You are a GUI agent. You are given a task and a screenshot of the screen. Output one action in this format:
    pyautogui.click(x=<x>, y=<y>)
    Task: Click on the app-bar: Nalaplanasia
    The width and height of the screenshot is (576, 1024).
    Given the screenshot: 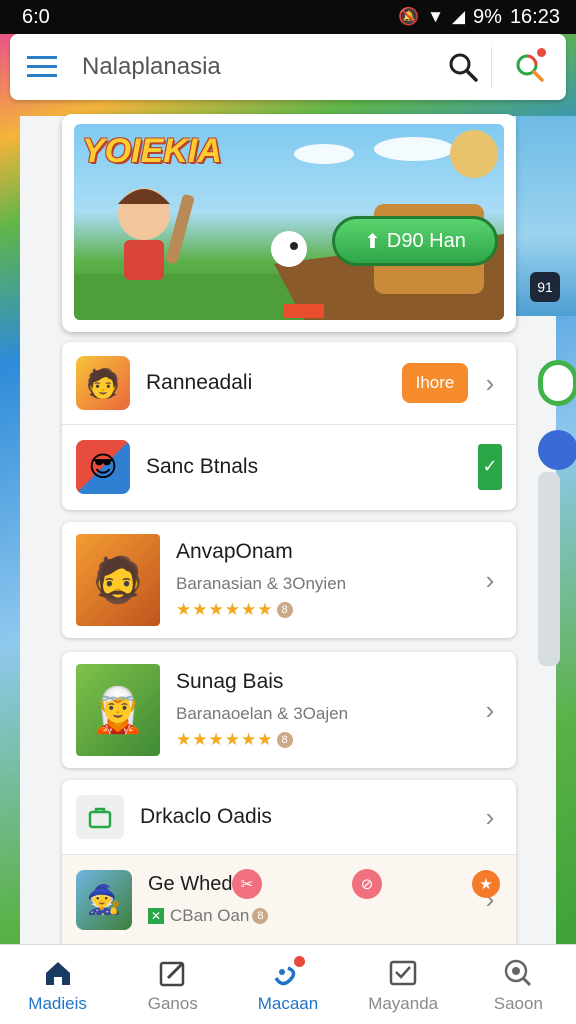 What is the action you would take?
    pyautogui.click(x=288, y=67)
    